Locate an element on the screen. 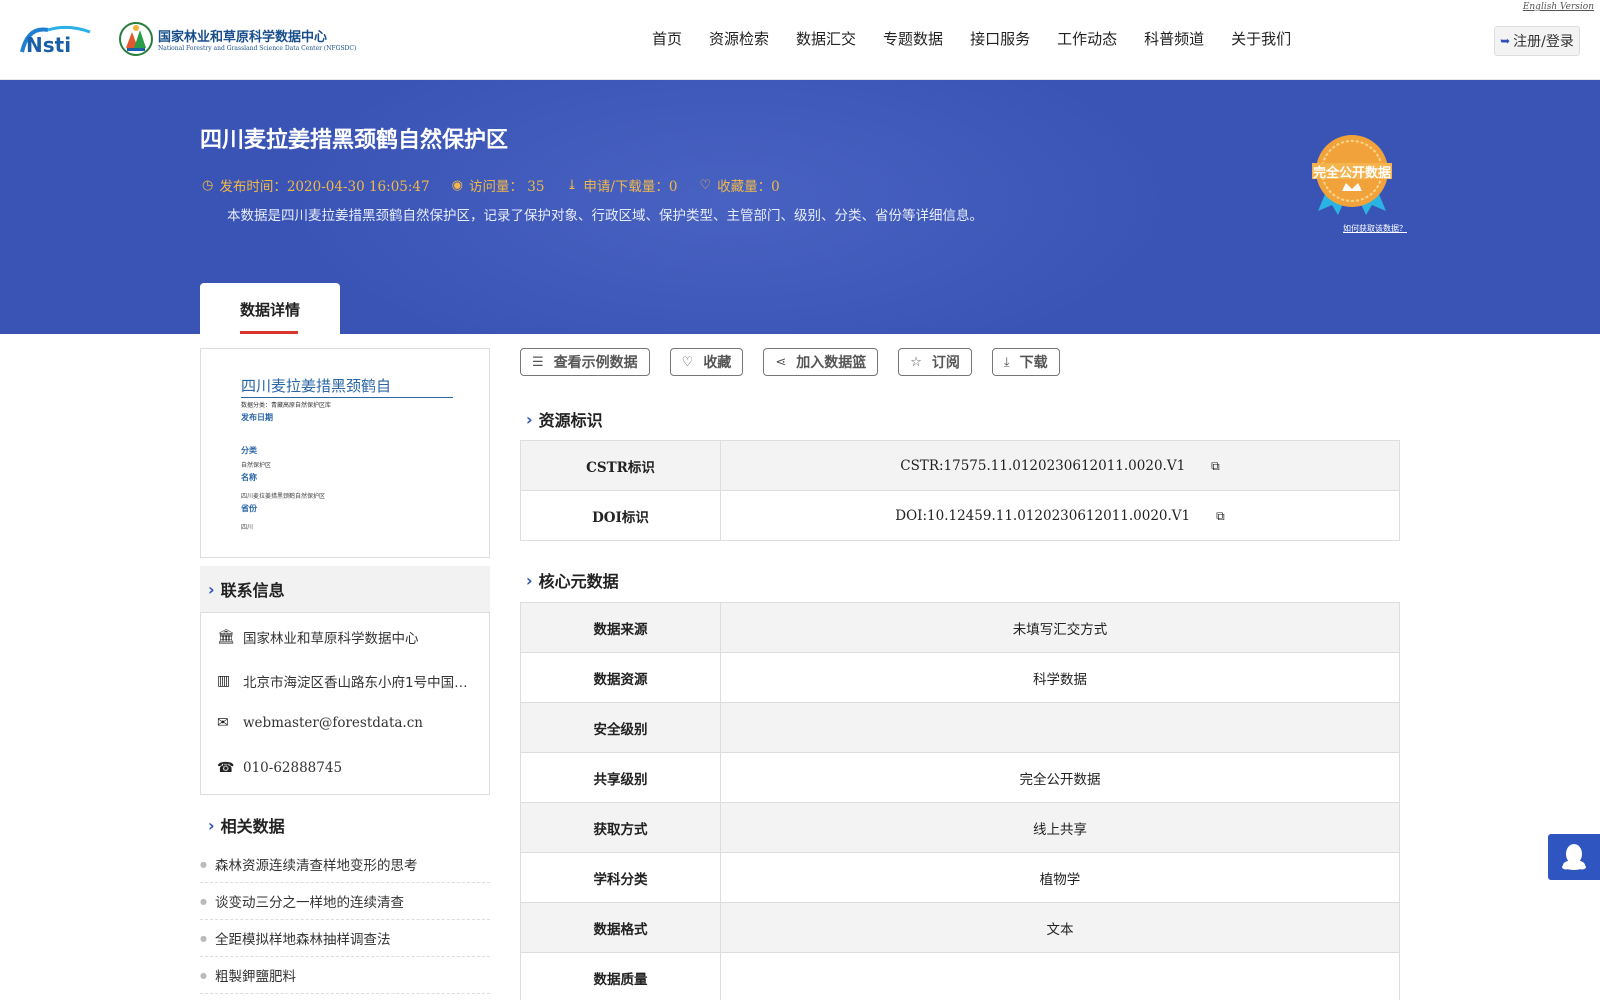 This screenshot has height=1000, width=1600. list-item: ● 谈变动三分之一样地的连续清查 is located at coordinates (345, 901).